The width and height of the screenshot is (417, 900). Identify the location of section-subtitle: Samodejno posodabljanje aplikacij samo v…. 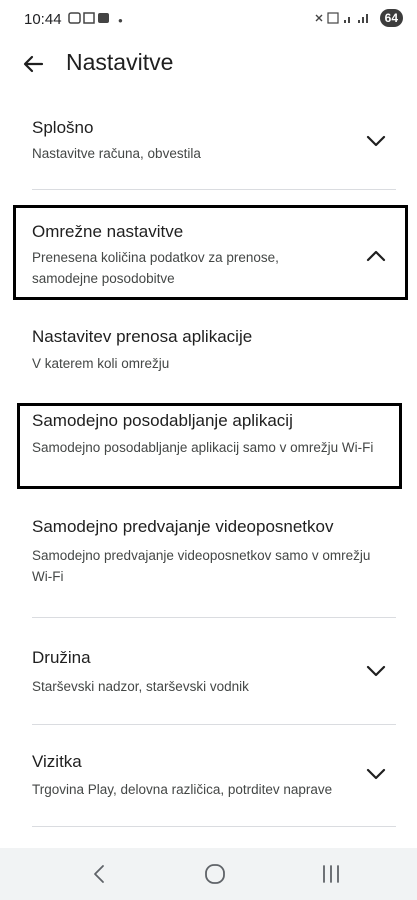
(203, 447).